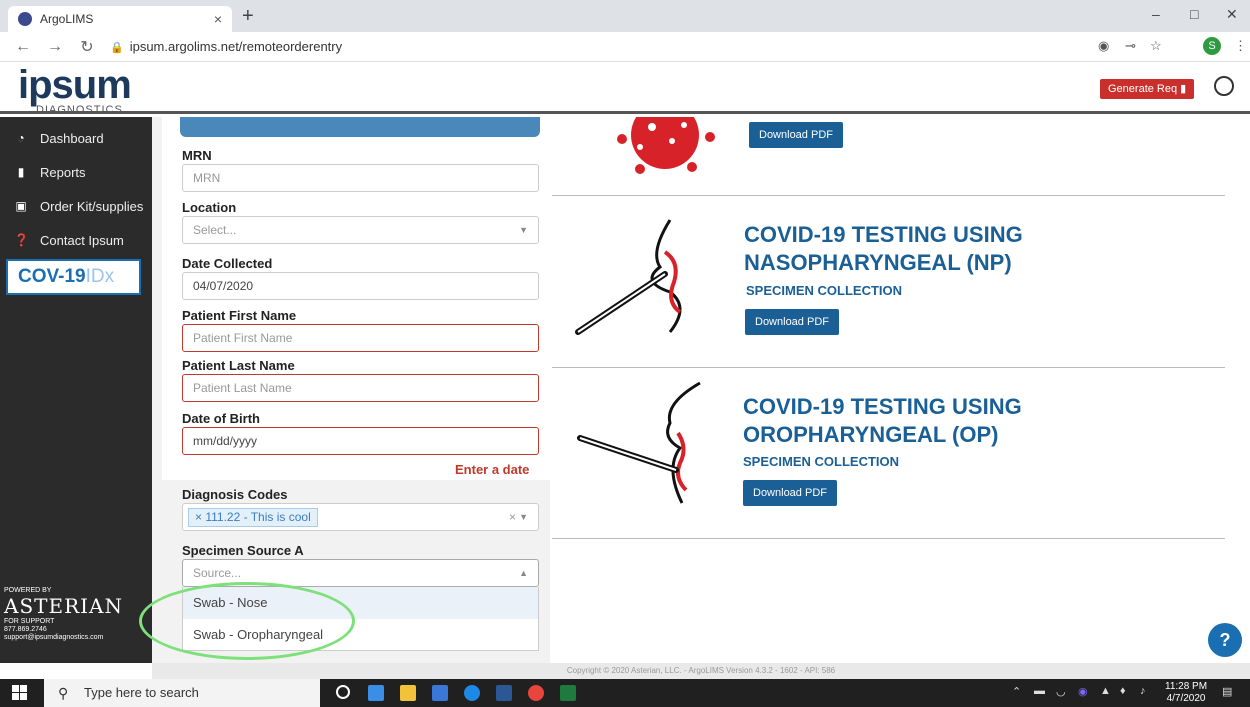  I want to click on download-pdf-button-op: Download PDF, so click(790, 493).